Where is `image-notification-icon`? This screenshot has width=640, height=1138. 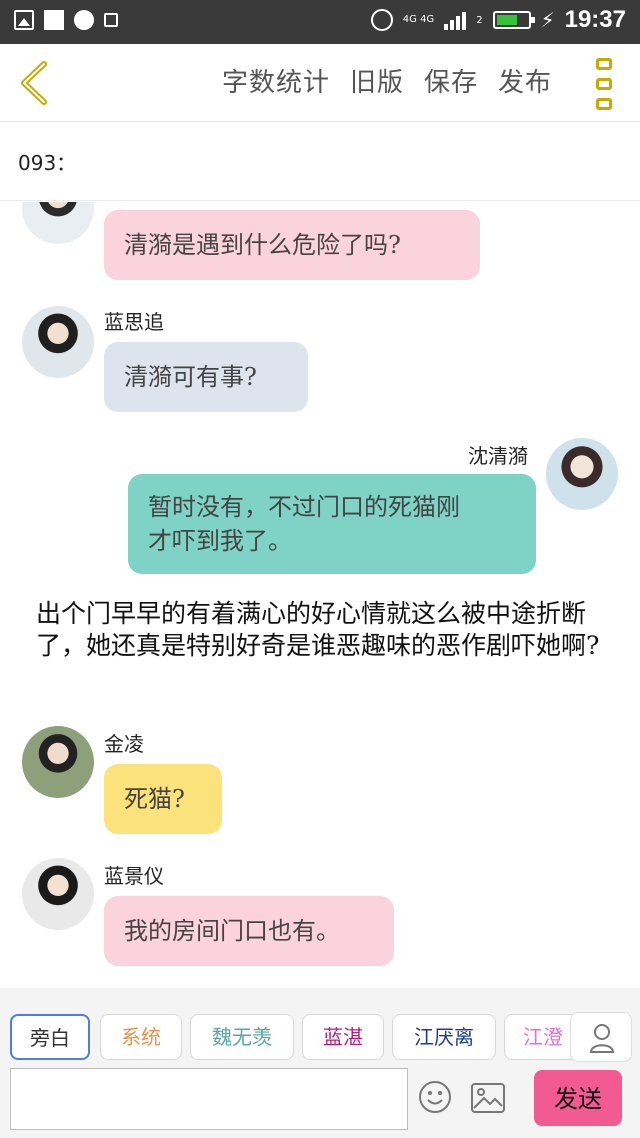 image-notification-icon is located at coordinates (24, 20).